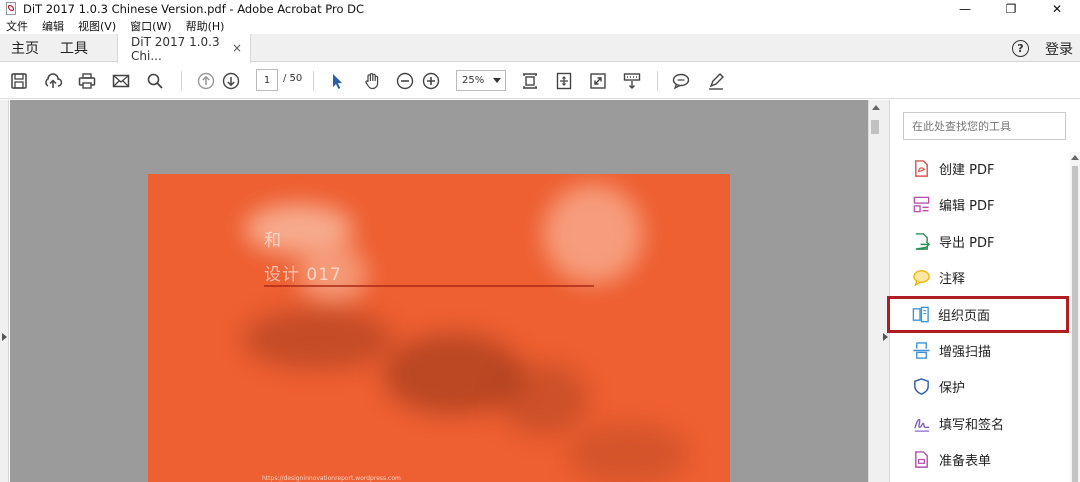  What do you see at coordinates (205, 26) in the screenshot?
I see `menu-help: 帮助(H)` at bounding box center [205, 26].